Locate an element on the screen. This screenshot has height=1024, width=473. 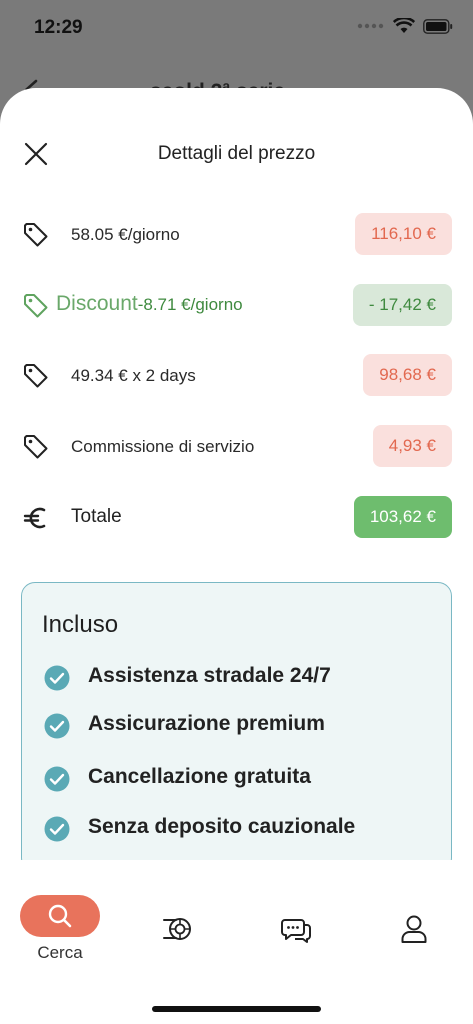
included-item-text: Assistenza stradale 24/7 is located at coordinates (209, 675).